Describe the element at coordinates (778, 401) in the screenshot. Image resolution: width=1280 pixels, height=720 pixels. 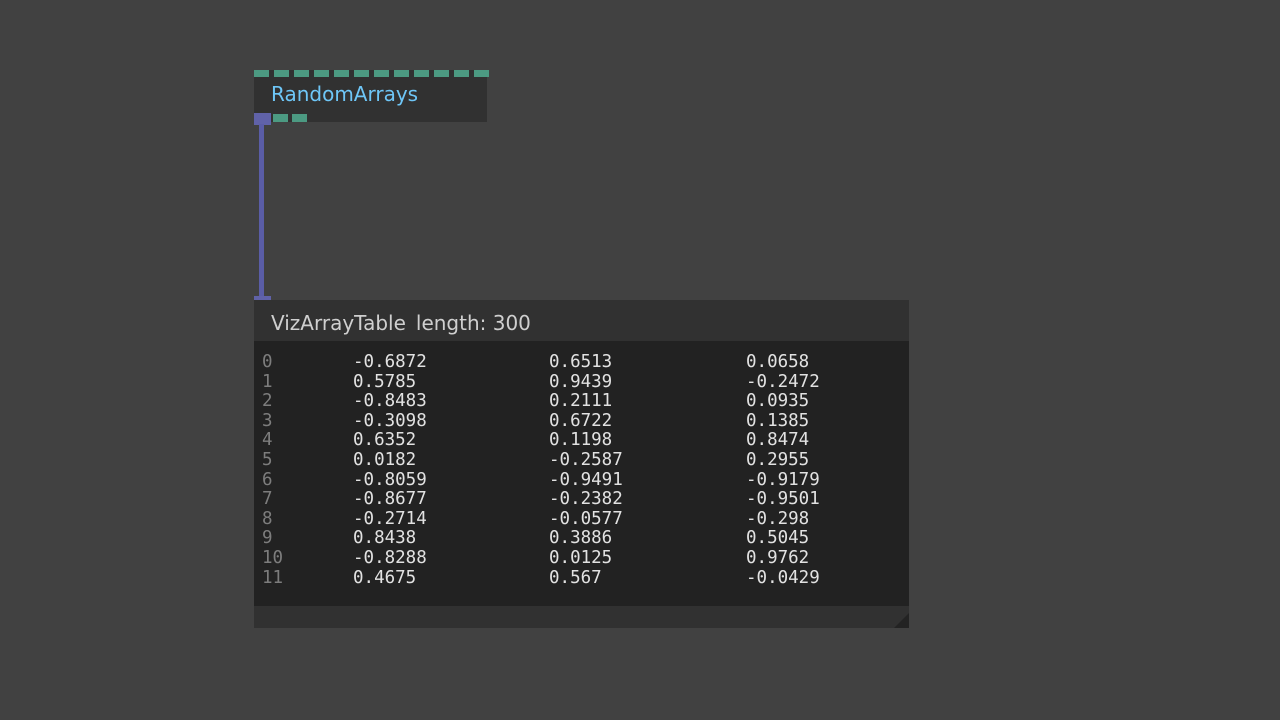
I see `table-cell: 0.0935` at that location.